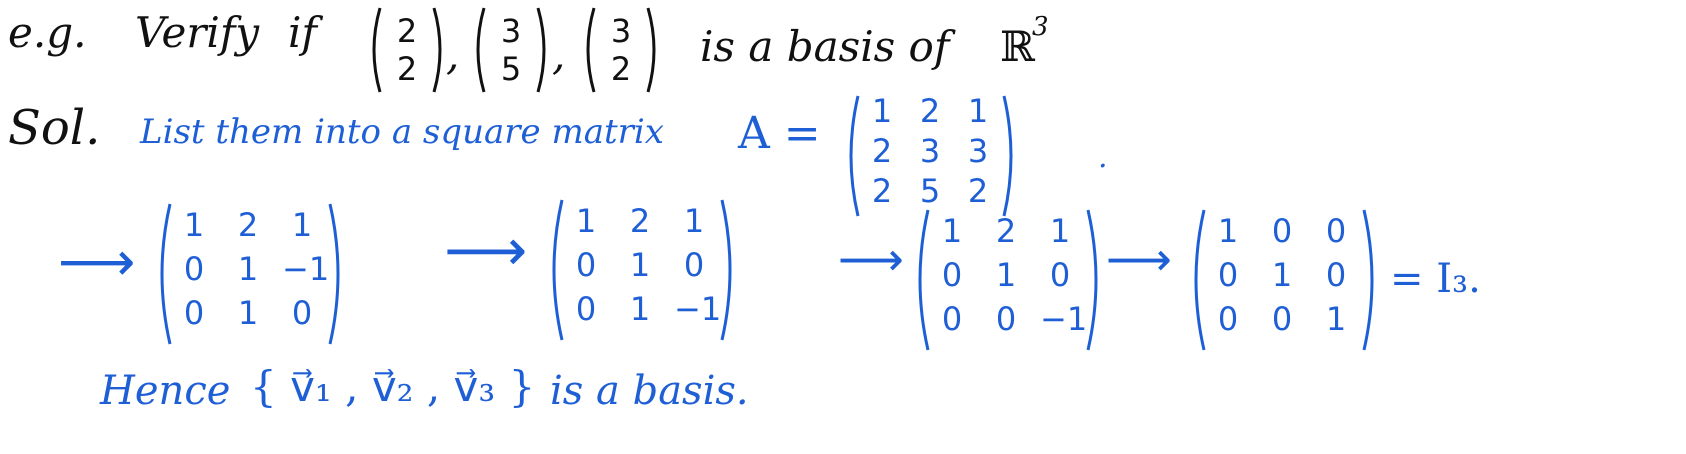 The height and width of the screenshot is (454, 1686). I want to click on vector-3: 3 2, so click(621, 50).